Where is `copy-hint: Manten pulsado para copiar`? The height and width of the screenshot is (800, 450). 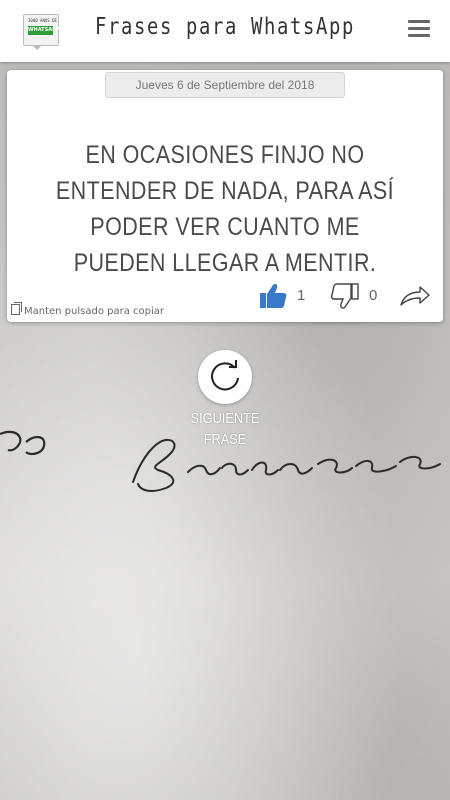
copy-hint: Manten pulsado para copiar is located at coordinates (88, 309).